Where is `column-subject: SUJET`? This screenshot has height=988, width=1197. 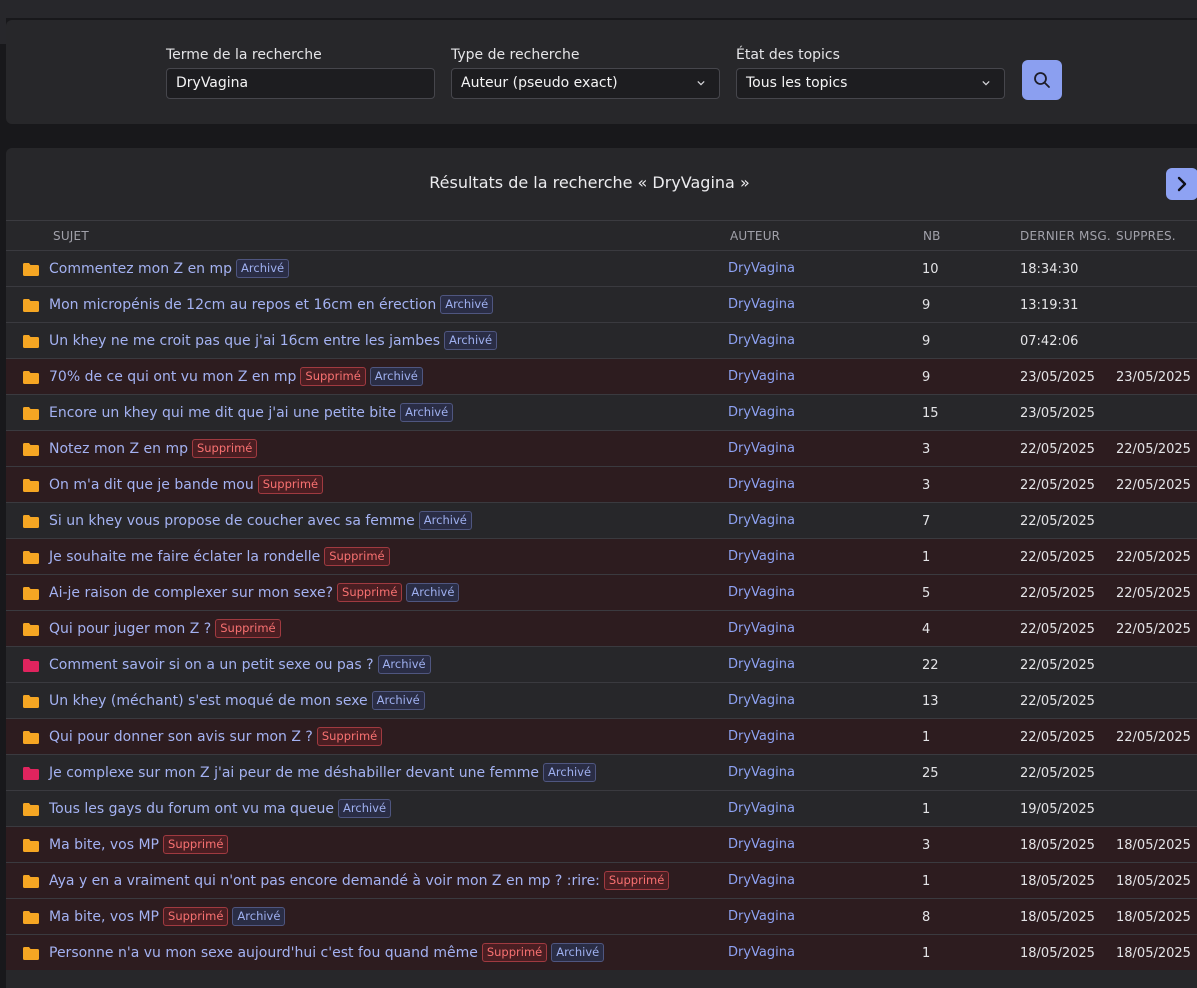 column-subject: SUJET is located at coordinates (71, 236).